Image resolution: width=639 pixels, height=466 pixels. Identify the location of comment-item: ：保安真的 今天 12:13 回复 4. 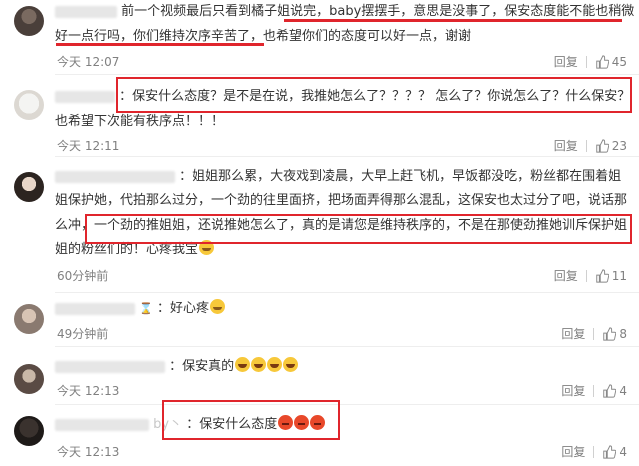
(319, 377).